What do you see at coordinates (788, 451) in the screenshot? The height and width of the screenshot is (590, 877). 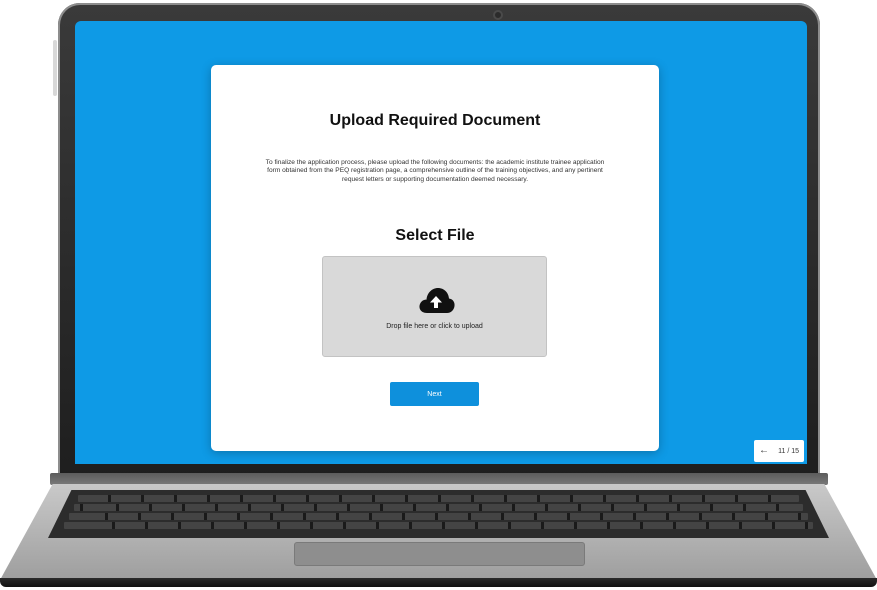 I see `page-counter: 11 / 15` at bounding box center [788, 451].